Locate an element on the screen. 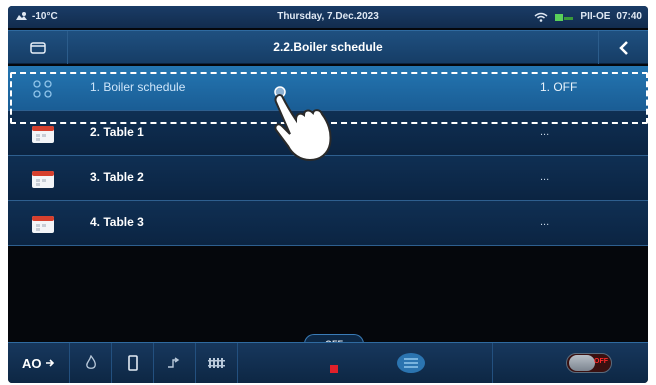 This screenshot has width=656, height=385. back-button is located at coordinates (623, 47).